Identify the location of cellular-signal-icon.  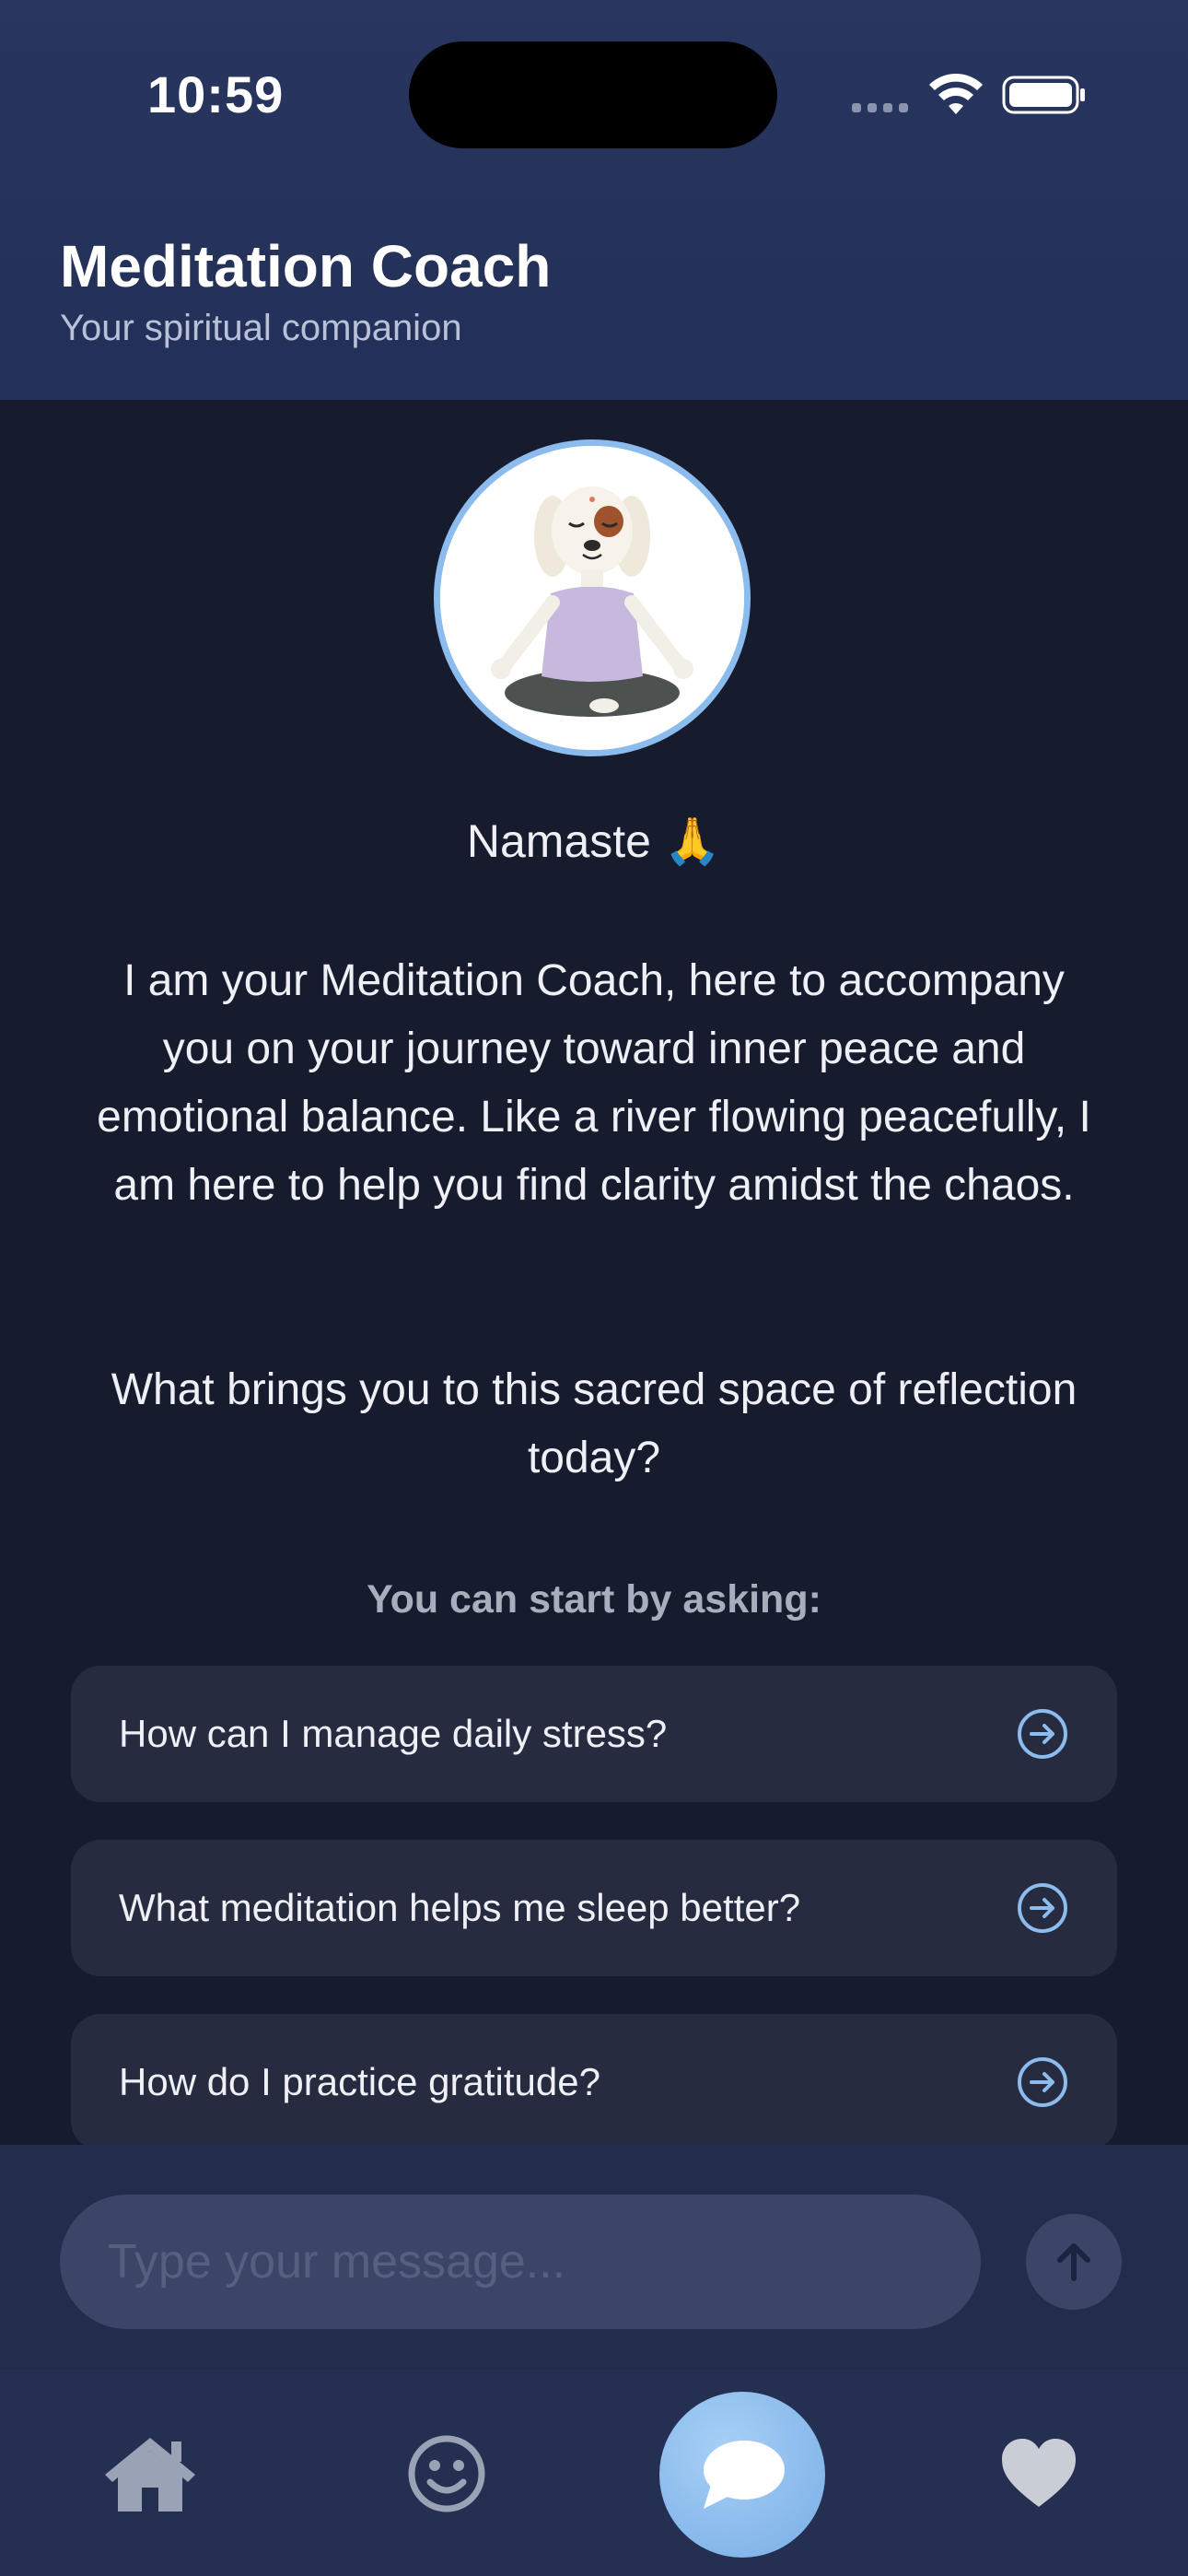
(880, 107).